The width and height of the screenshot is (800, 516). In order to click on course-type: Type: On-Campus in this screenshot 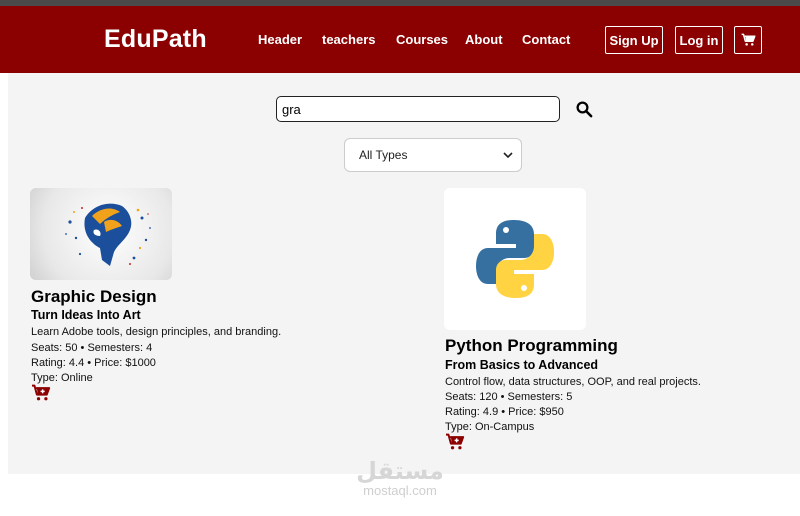, I will do `click(490, 427)`.